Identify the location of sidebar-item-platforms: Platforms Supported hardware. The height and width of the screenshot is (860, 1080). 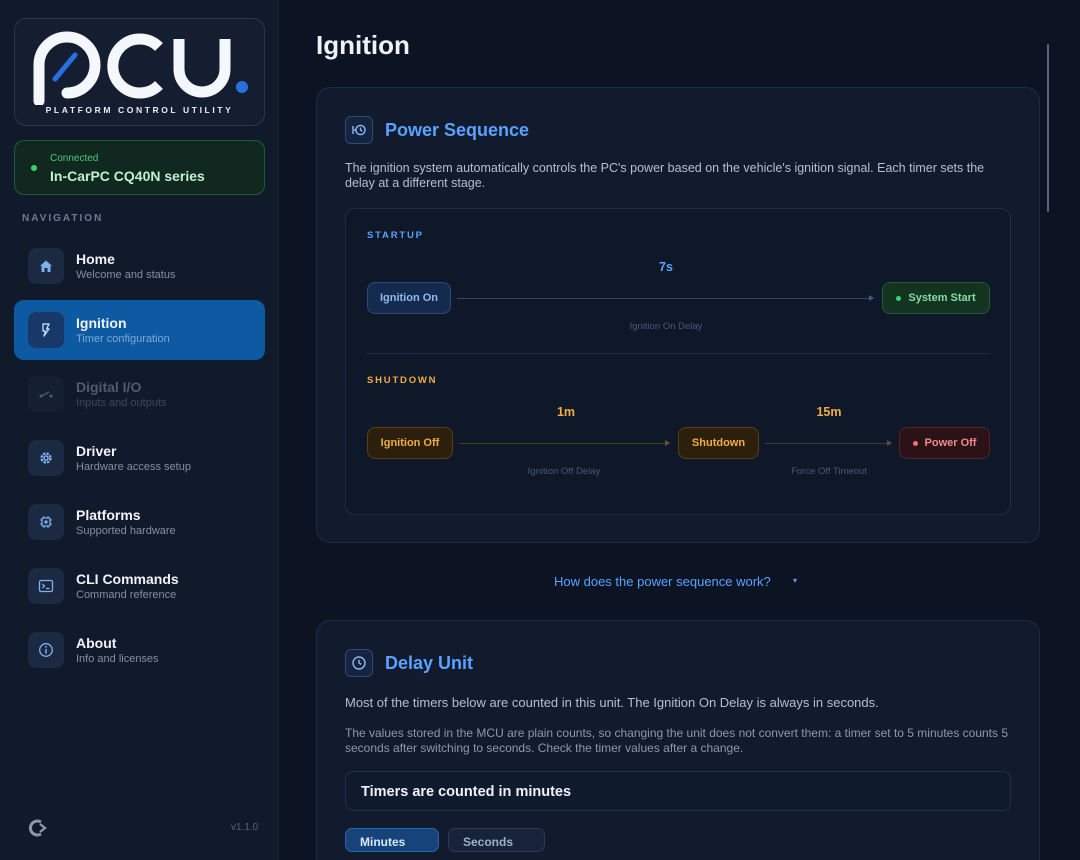
(139, 522).